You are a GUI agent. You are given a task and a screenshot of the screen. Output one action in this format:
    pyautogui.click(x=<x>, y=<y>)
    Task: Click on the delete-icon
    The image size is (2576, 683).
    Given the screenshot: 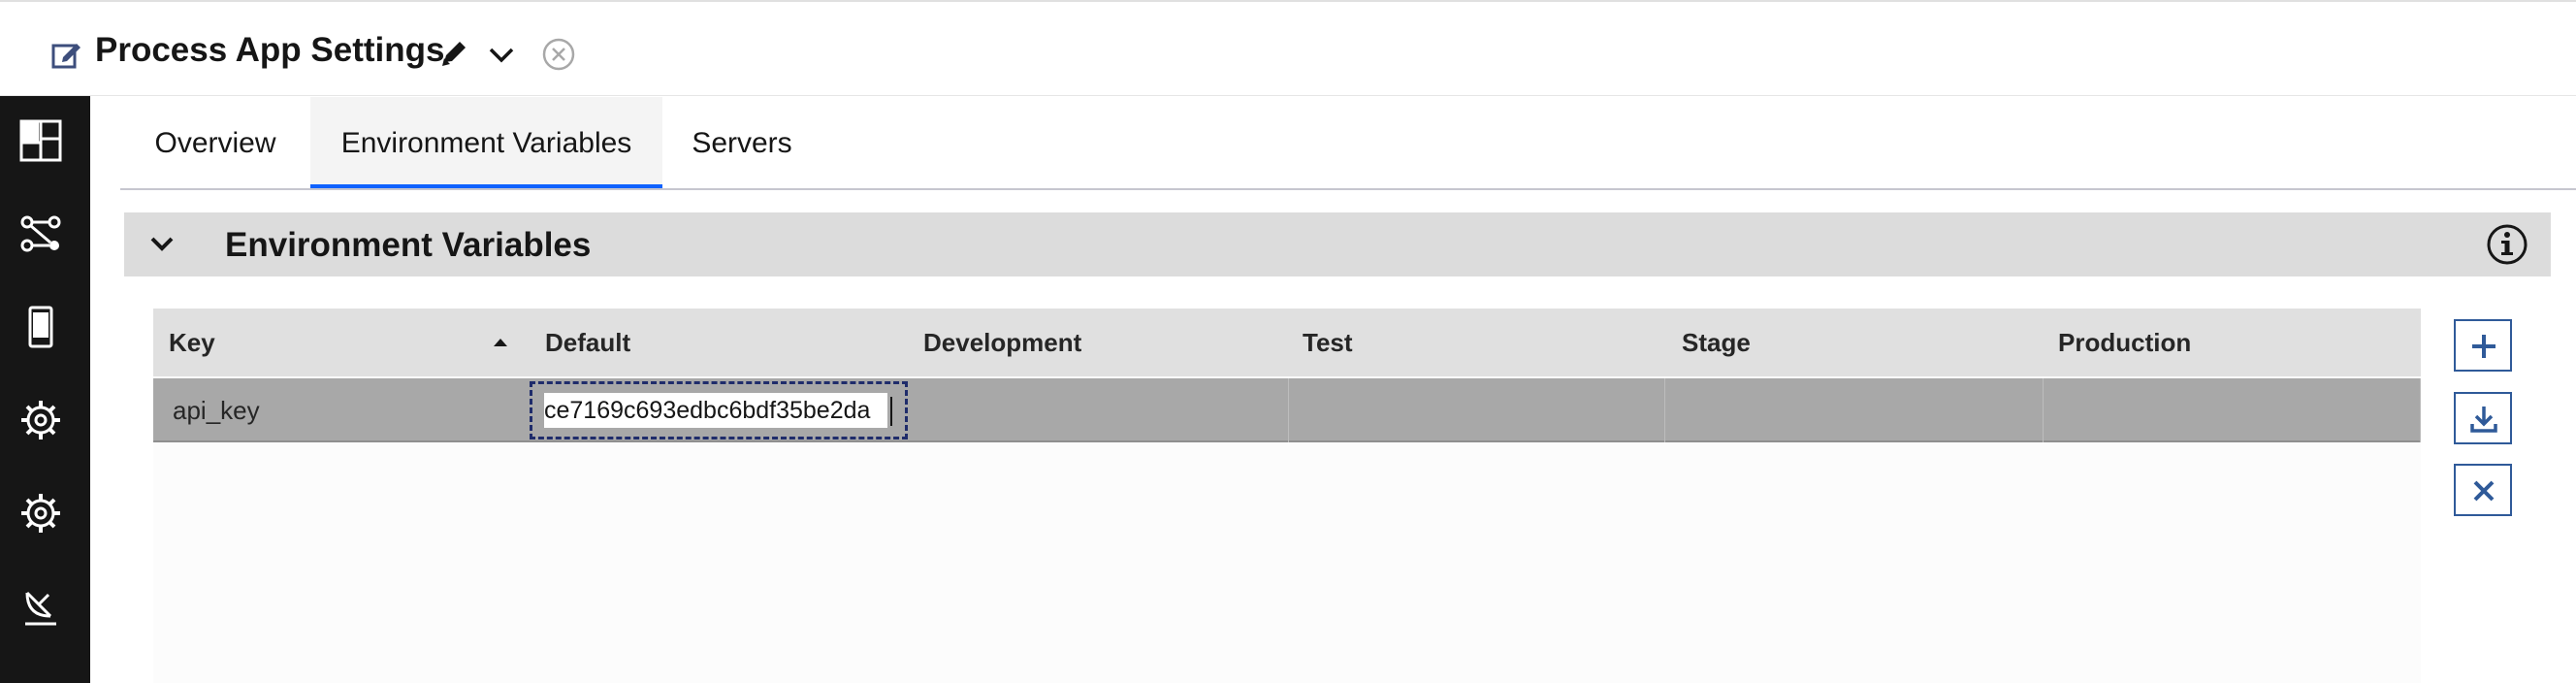 What is the action you would take?
    pyautogui.click(x=2484, y=491)
    